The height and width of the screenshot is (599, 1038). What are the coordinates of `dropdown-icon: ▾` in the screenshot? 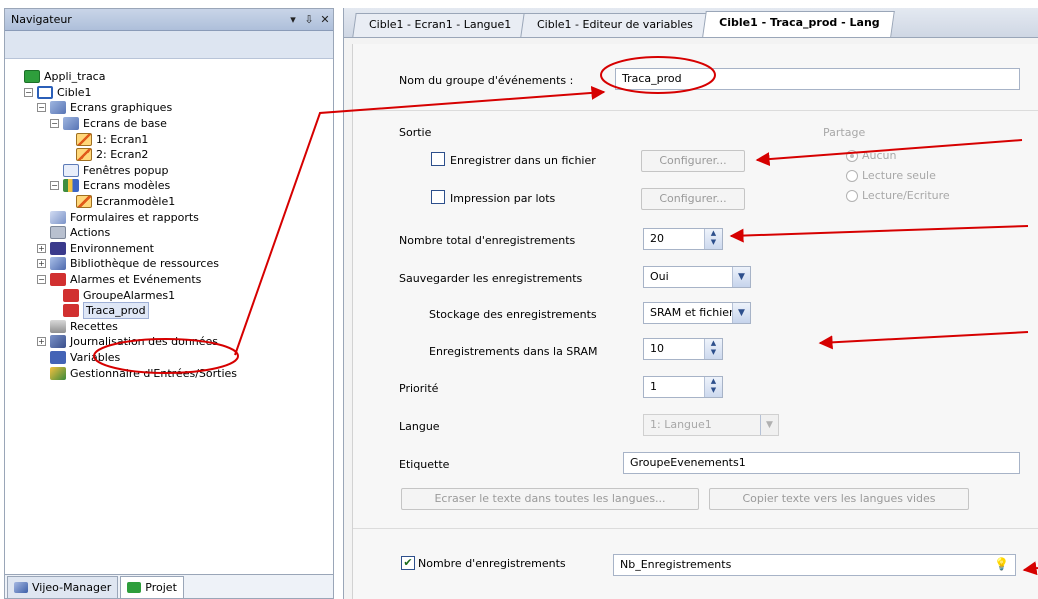 It's located at (293, 19).